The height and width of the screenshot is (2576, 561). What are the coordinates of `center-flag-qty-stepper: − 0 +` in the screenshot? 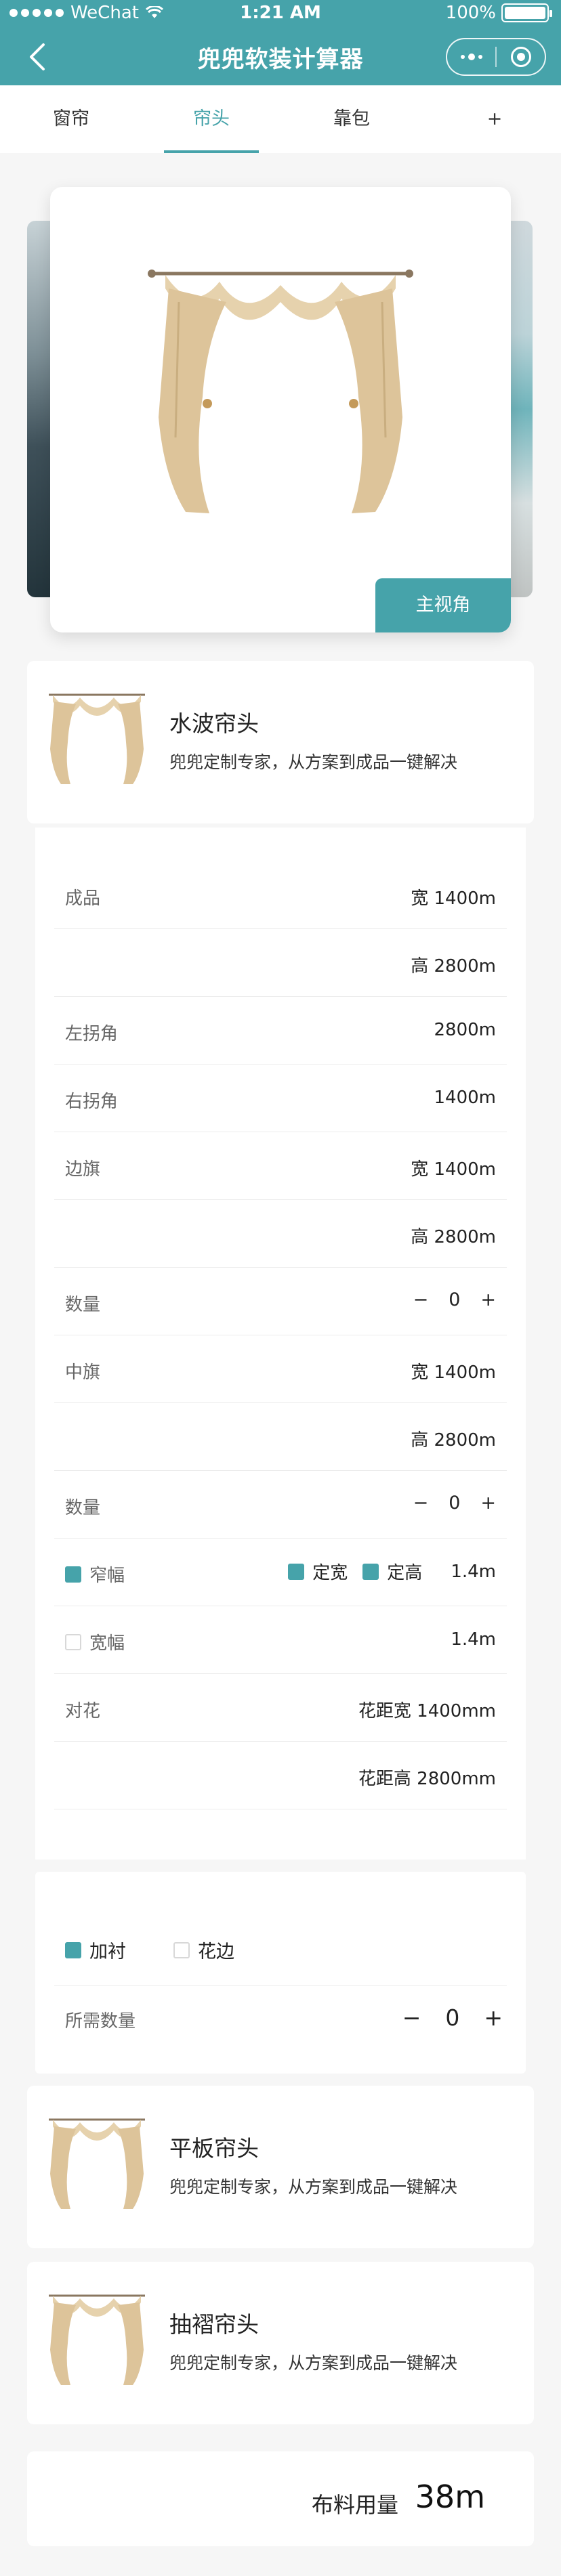 It's located at (454, 1503).